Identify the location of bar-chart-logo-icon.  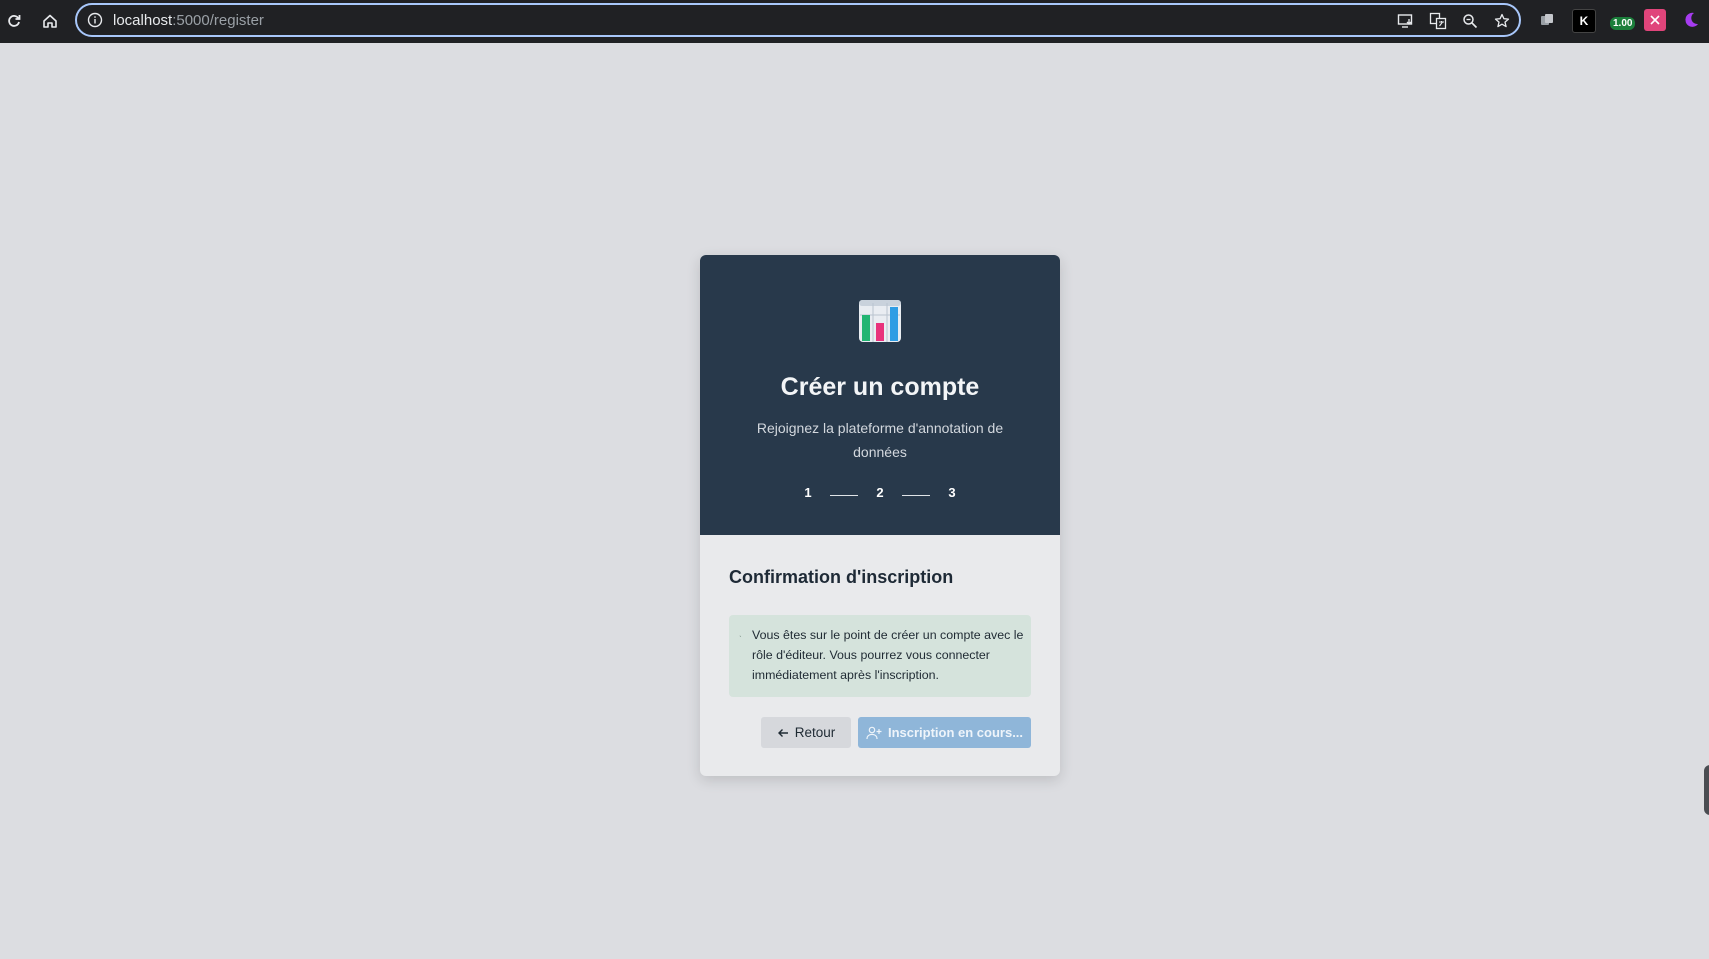
(880, 321).